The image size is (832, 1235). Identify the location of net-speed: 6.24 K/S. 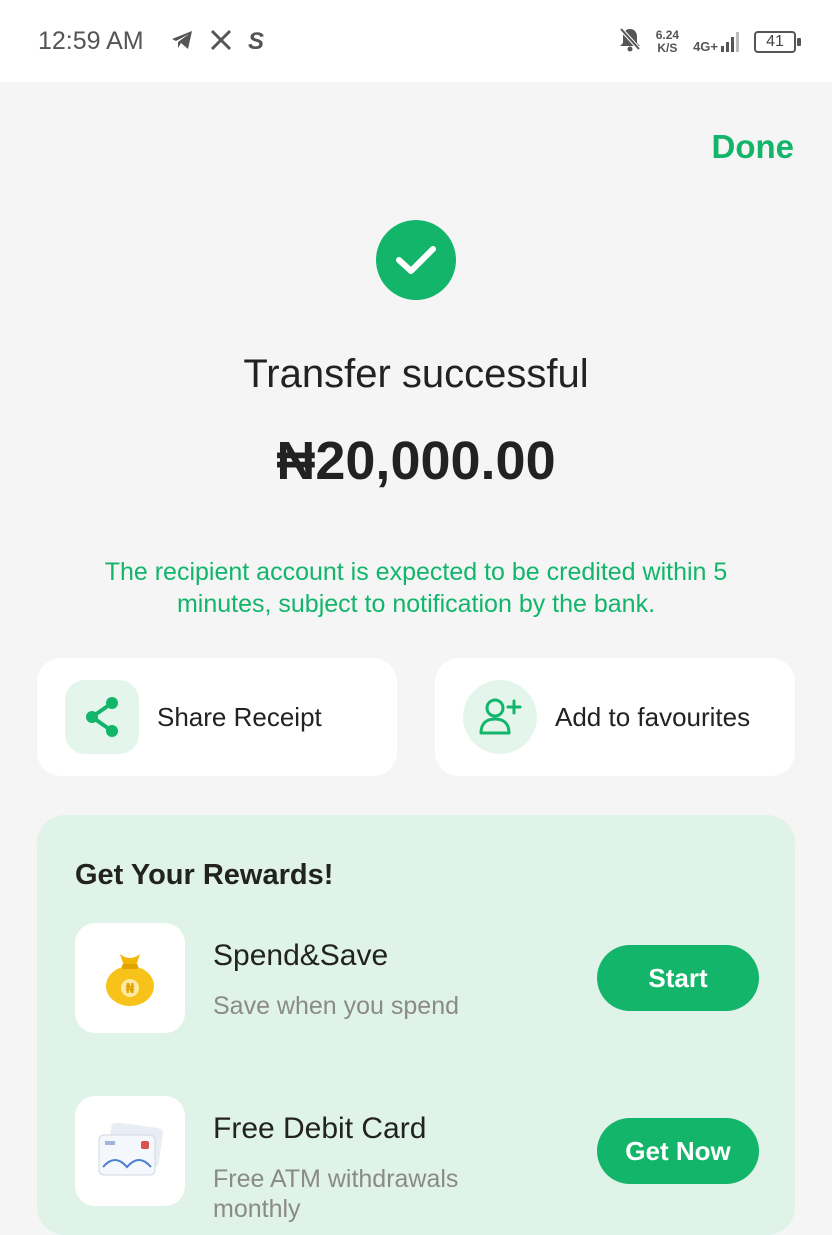
(667, 41).